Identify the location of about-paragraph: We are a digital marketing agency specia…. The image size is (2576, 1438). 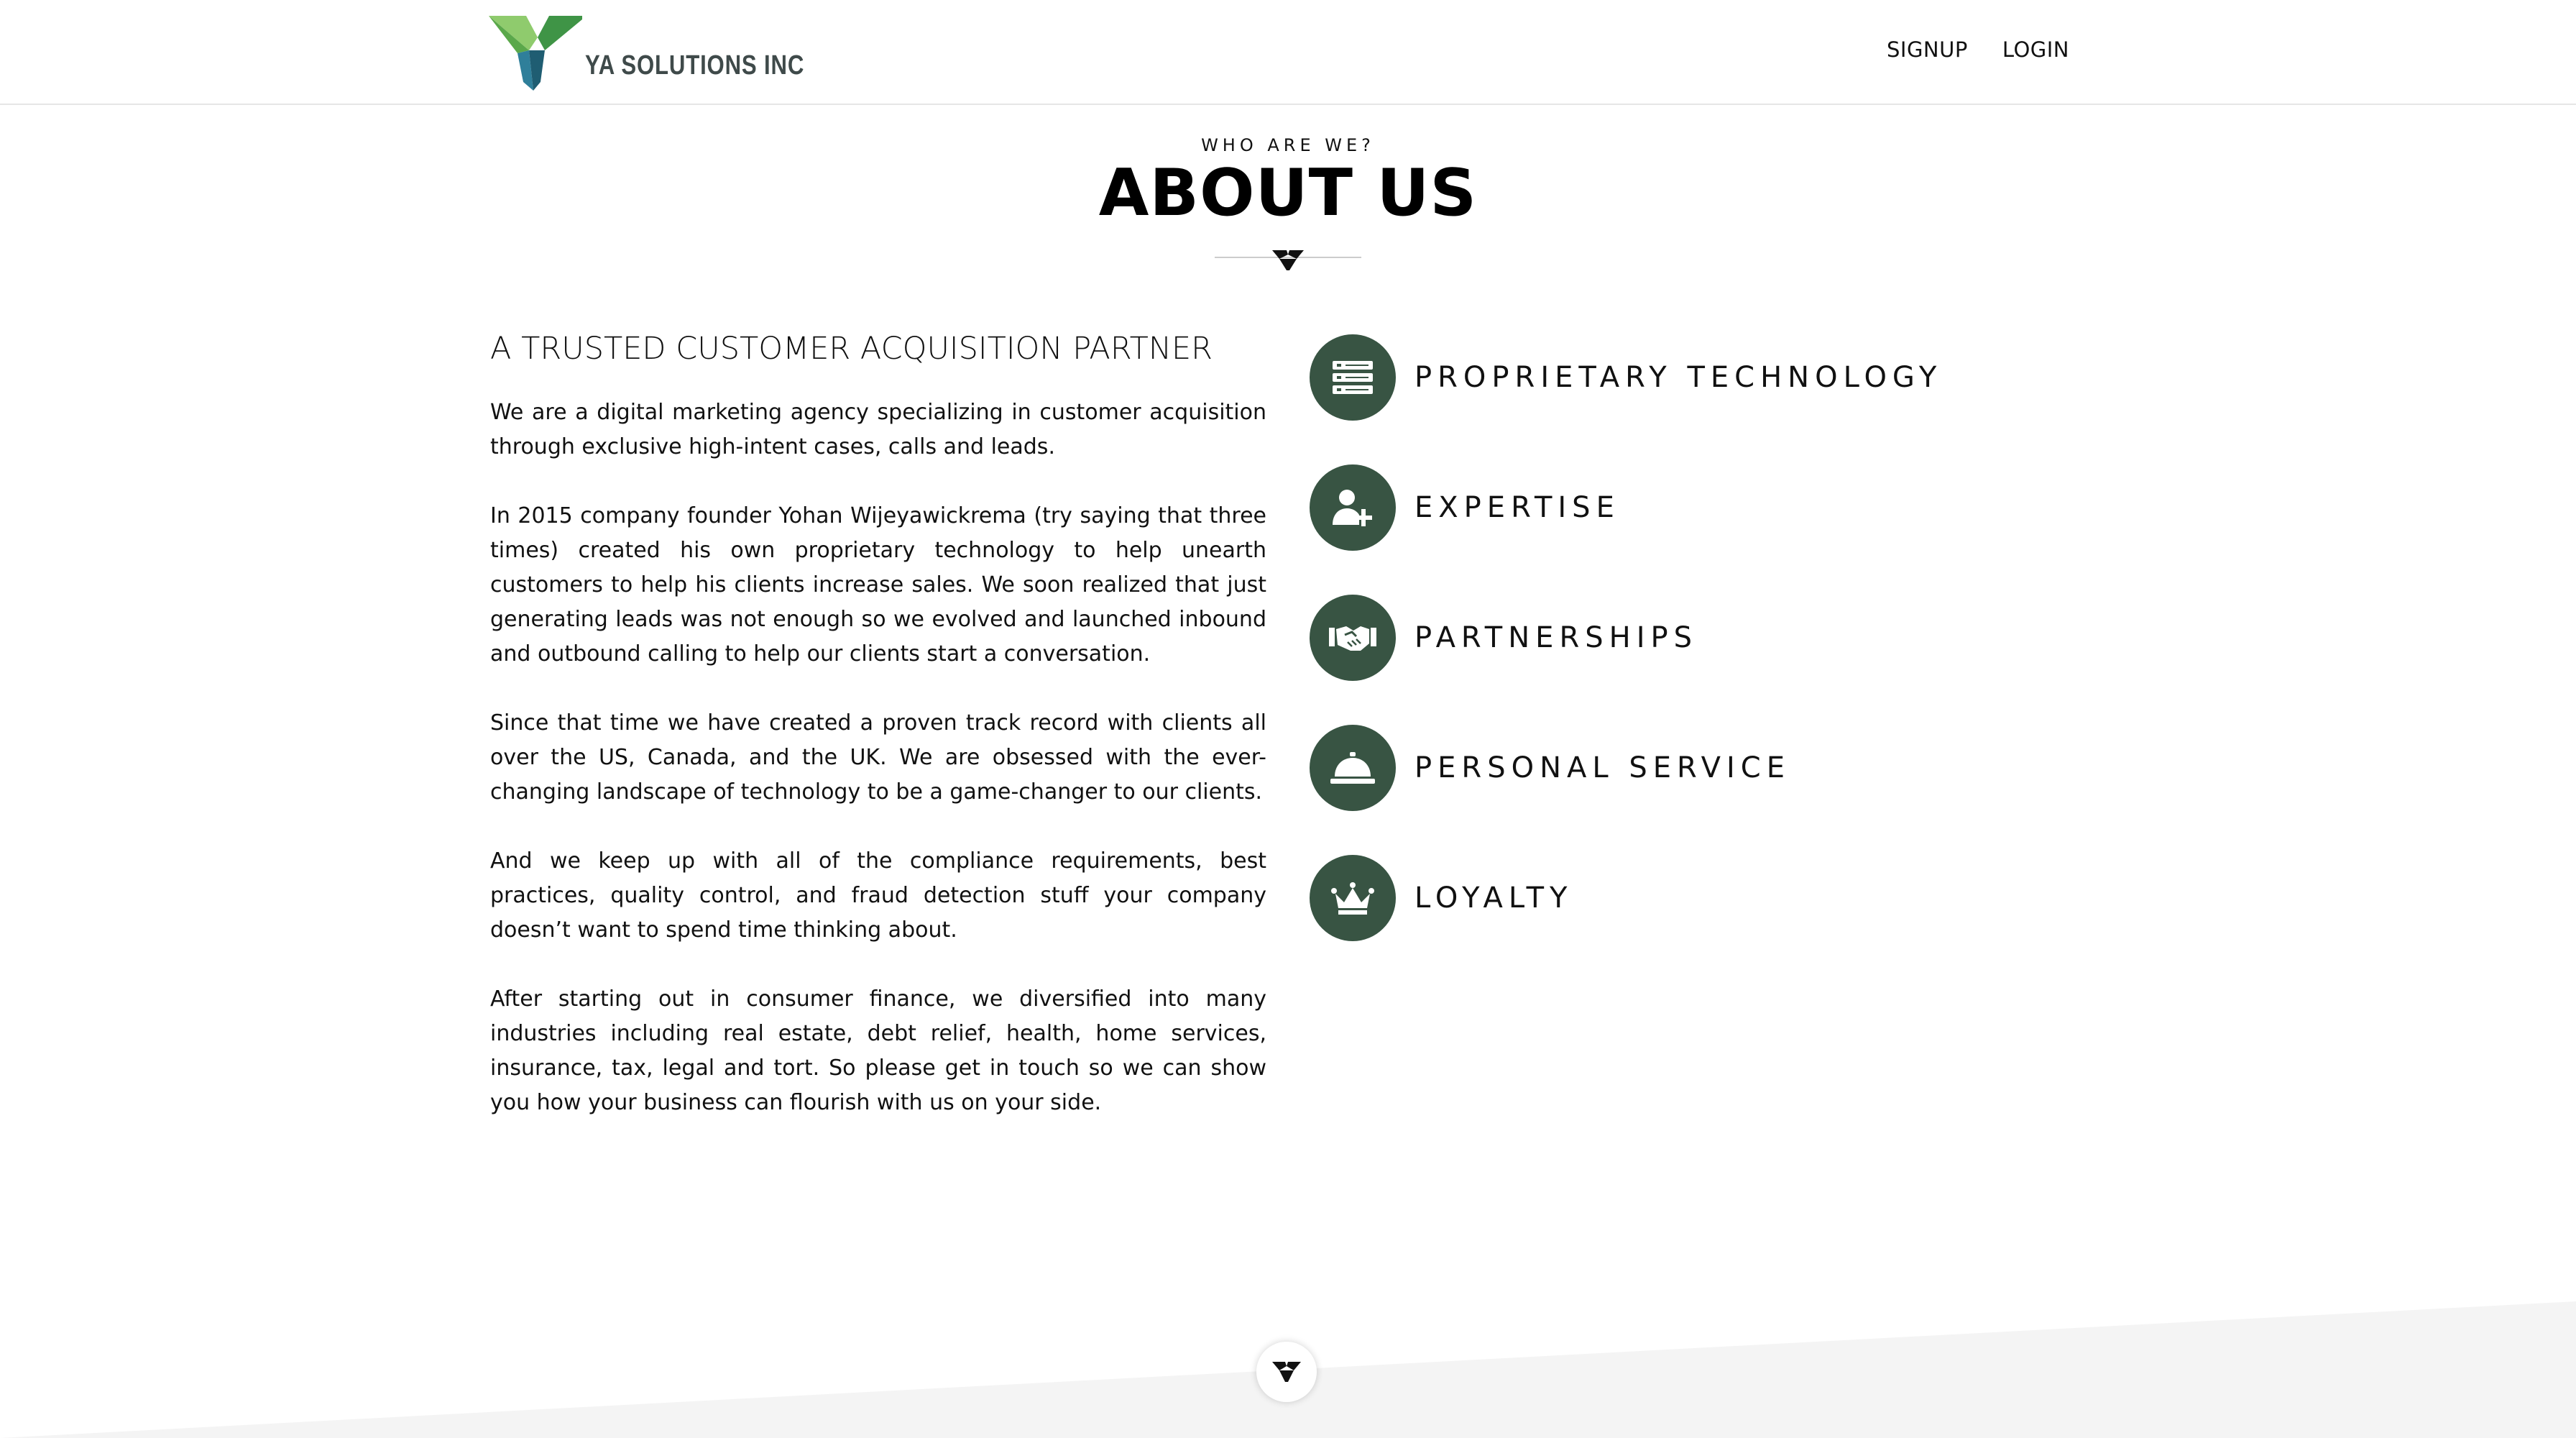
(878, 429).